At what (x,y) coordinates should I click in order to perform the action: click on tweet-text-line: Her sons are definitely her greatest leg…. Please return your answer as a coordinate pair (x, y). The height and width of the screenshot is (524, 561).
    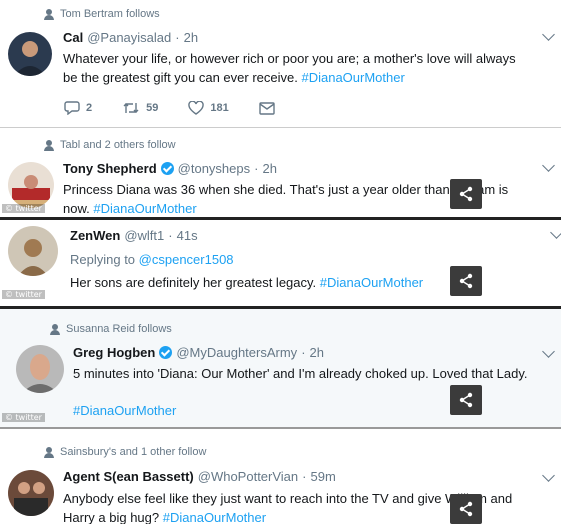
    Looking at the image, I should click on (193, 282).